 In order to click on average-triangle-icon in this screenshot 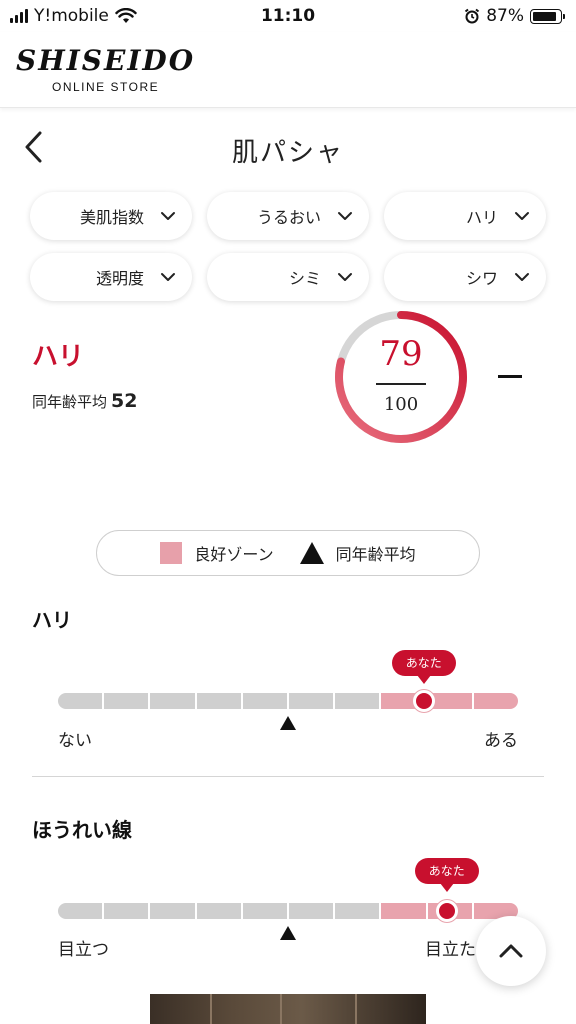, I will do `click(311, 553)`.